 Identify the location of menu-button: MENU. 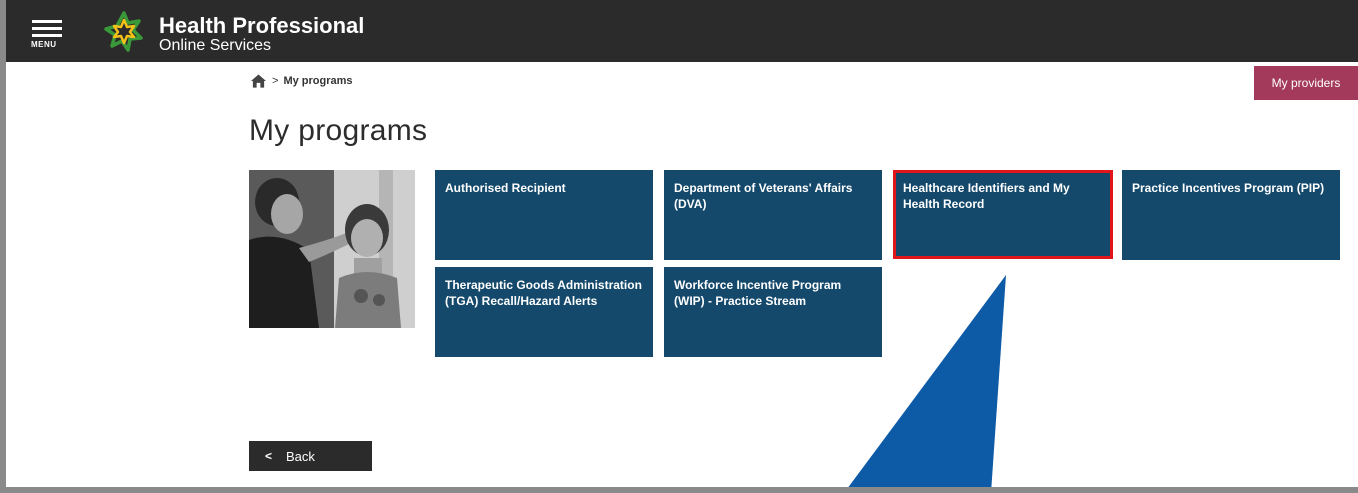
(50, 32).